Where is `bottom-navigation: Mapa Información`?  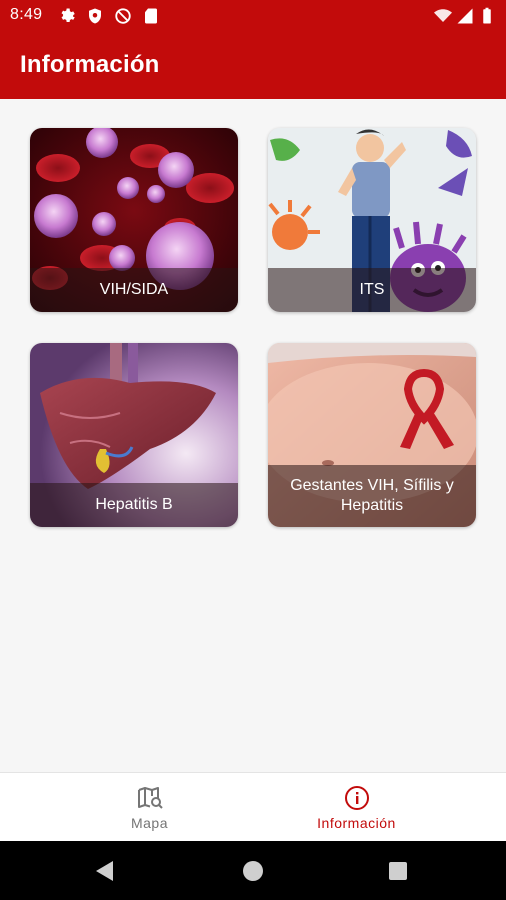 bottom-navigation: Mapa Información is located at coordinates (253, 806).